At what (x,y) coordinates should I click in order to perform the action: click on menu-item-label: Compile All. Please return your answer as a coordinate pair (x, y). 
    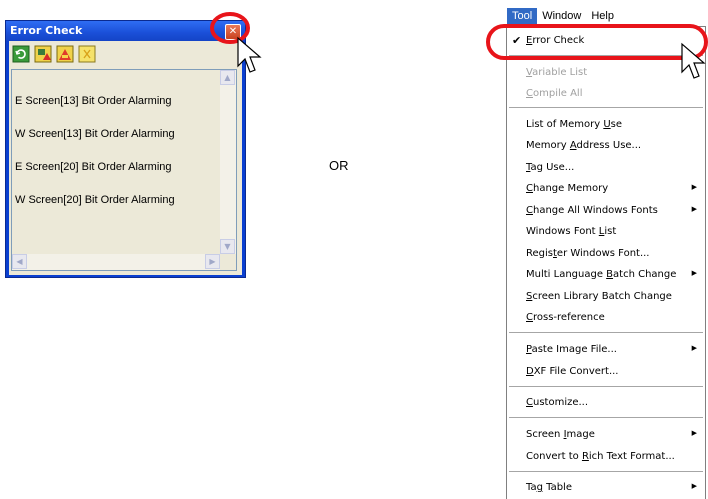
    Looking at the image, I should click on (554, 93).